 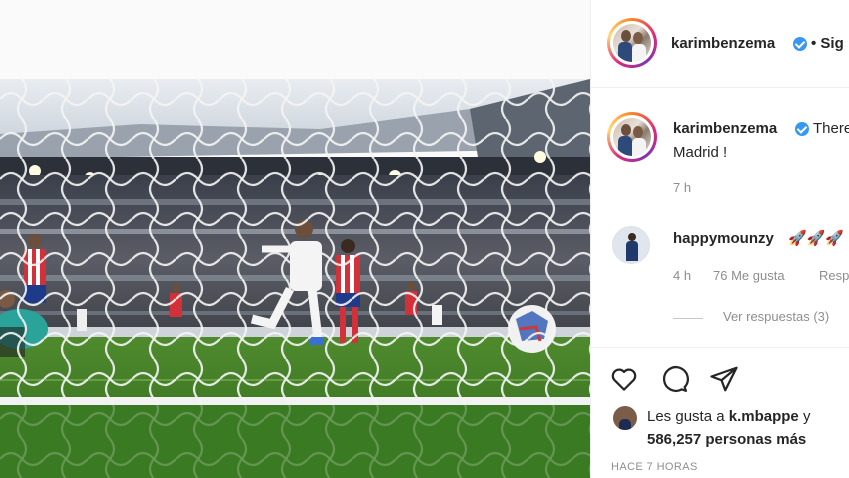 What do you see at coordinates (723, 238) in the screenshot?
I see `commenter-username: happymounzy` at bounding box center [723, 238].